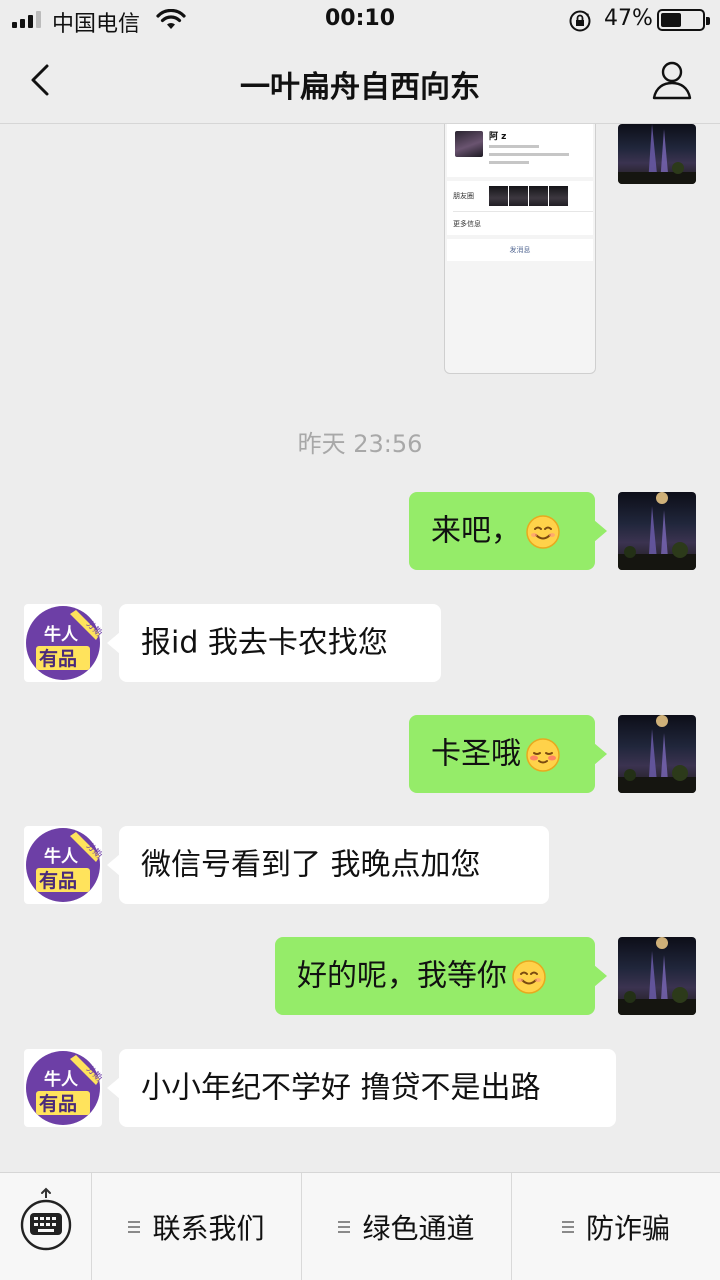 This screenshot has height=1280, width=720. I want to click on menu-contact-us: 联系我们, so click(197, 1226).